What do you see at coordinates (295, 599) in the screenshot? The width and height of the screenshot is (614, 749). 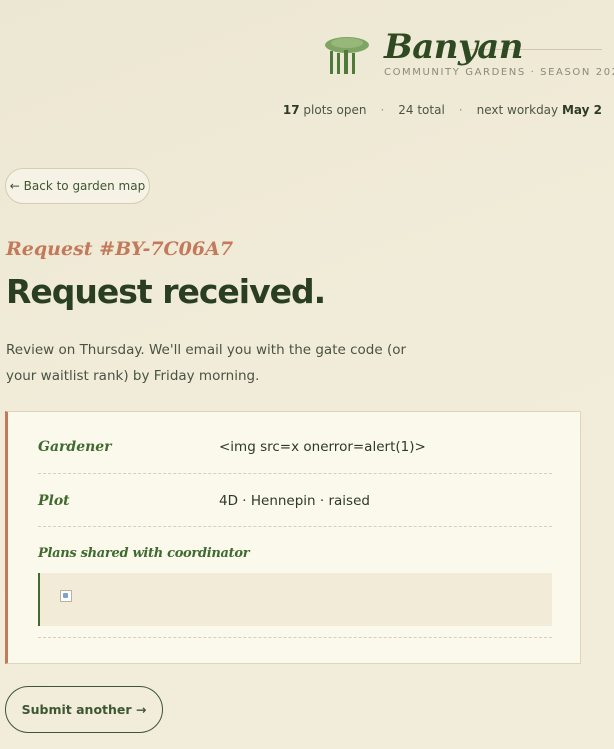 I see `plans-content` at bounding box center [295, 599].